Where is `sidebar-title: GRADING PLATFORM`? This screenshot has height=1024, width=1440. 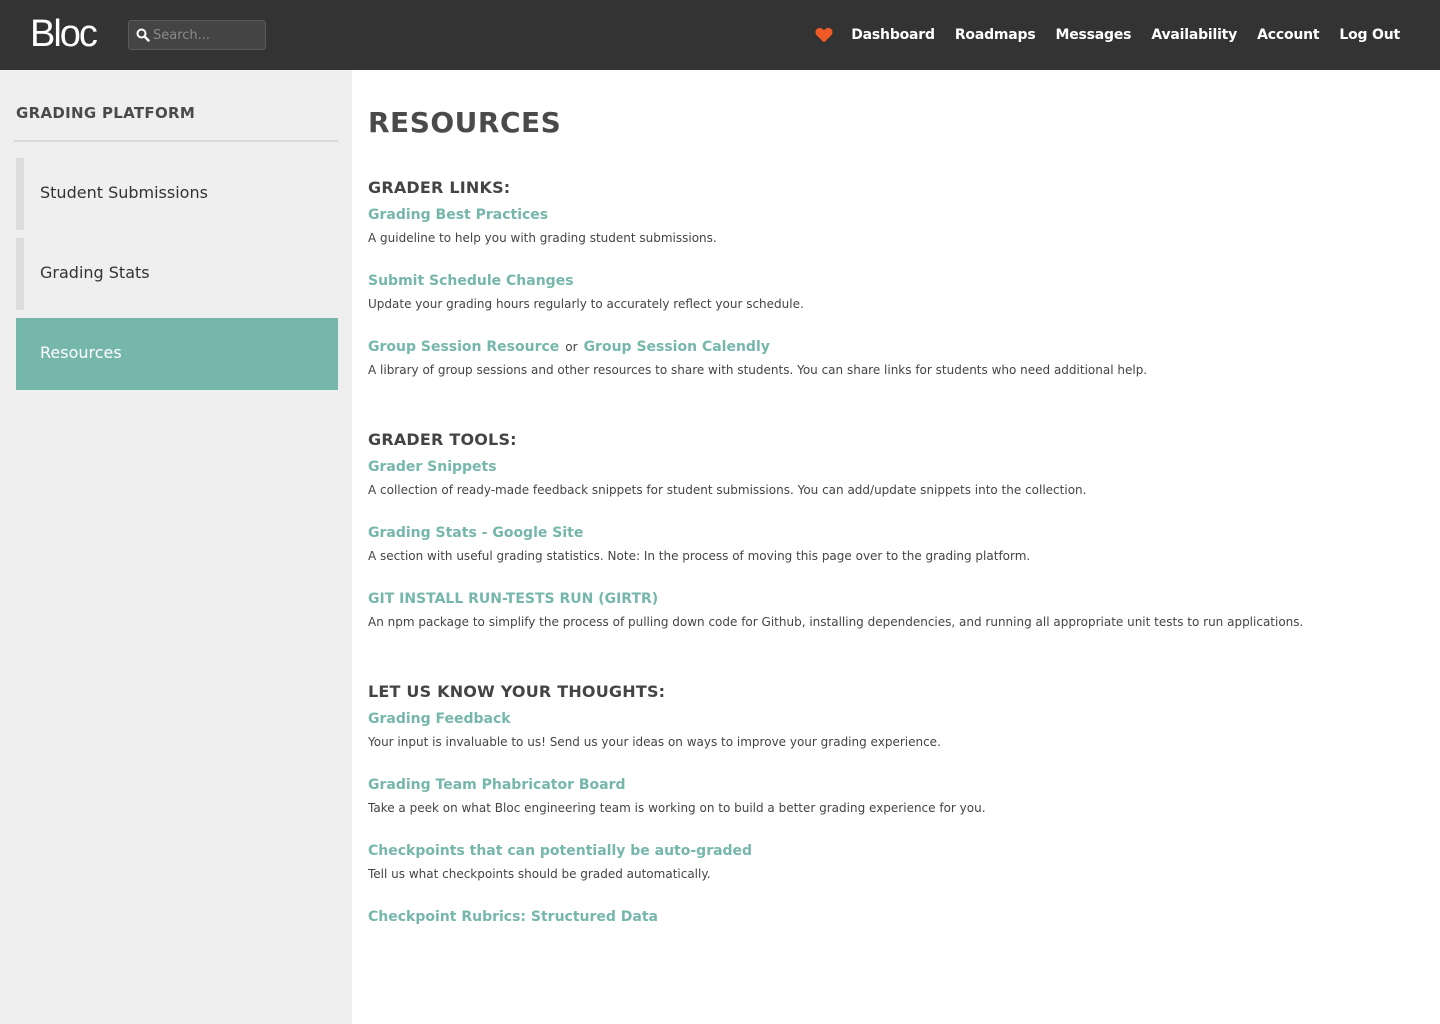 sidebar-title: GRADING PLATFORM is located at coordinates (106, 113).